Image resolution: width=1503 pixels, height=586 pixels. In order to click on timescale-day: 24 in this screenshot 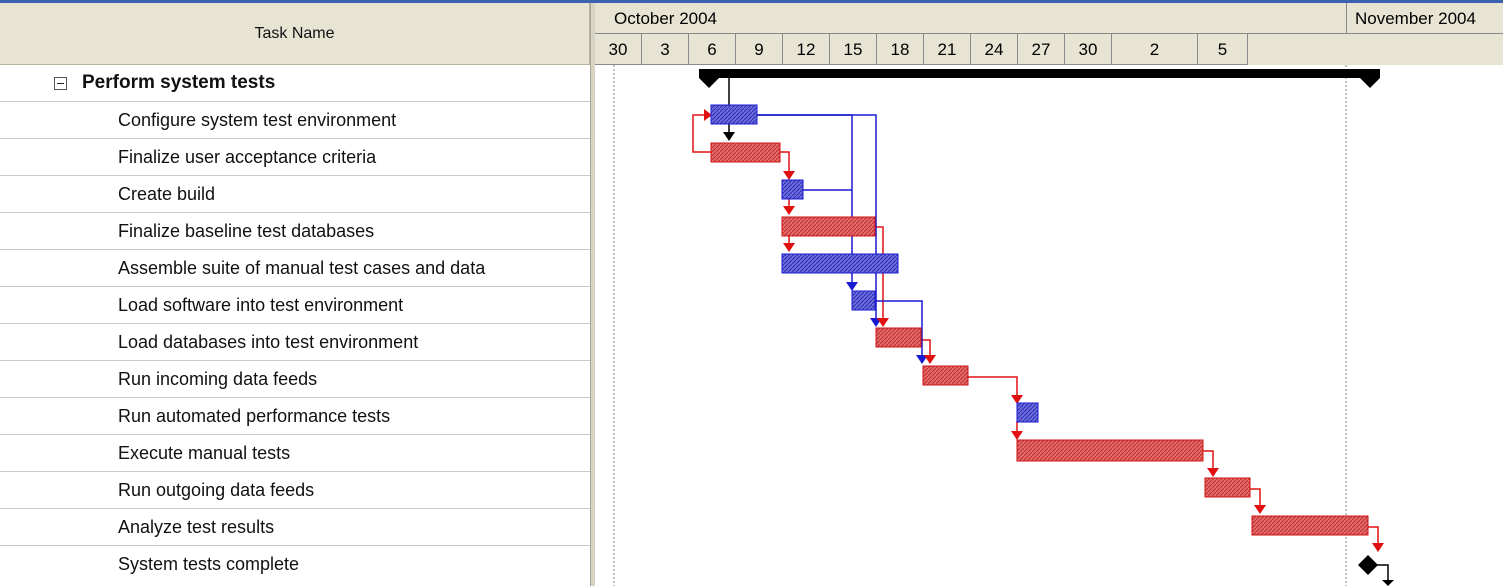, I will do `click(994, 49)`.